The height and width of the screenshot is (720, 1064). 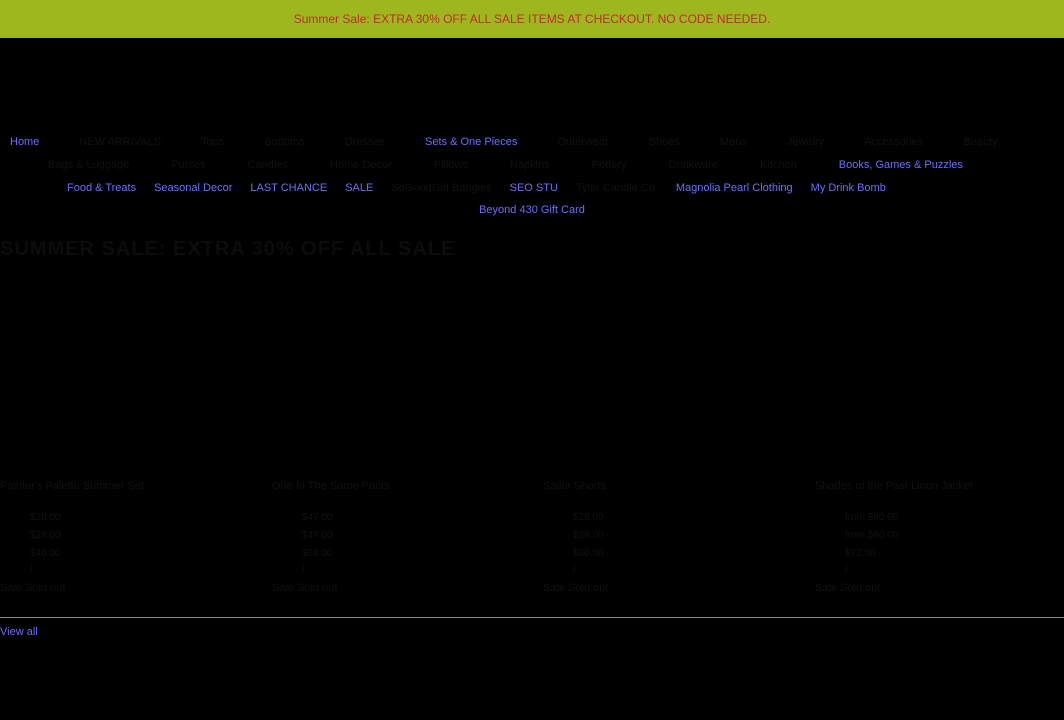 I want to click on nav-link-napkins: Napkins, so click(x=530, y=165).